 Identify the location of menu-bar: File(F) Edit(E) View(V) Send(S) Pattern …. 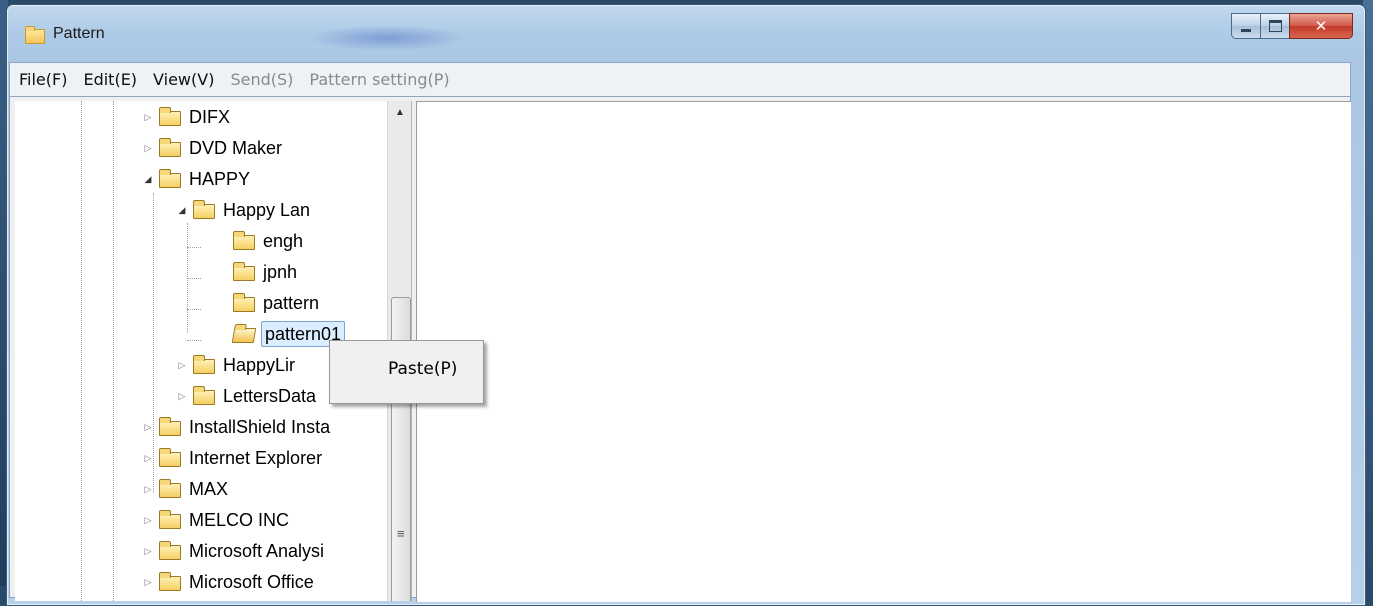
(680, 79).